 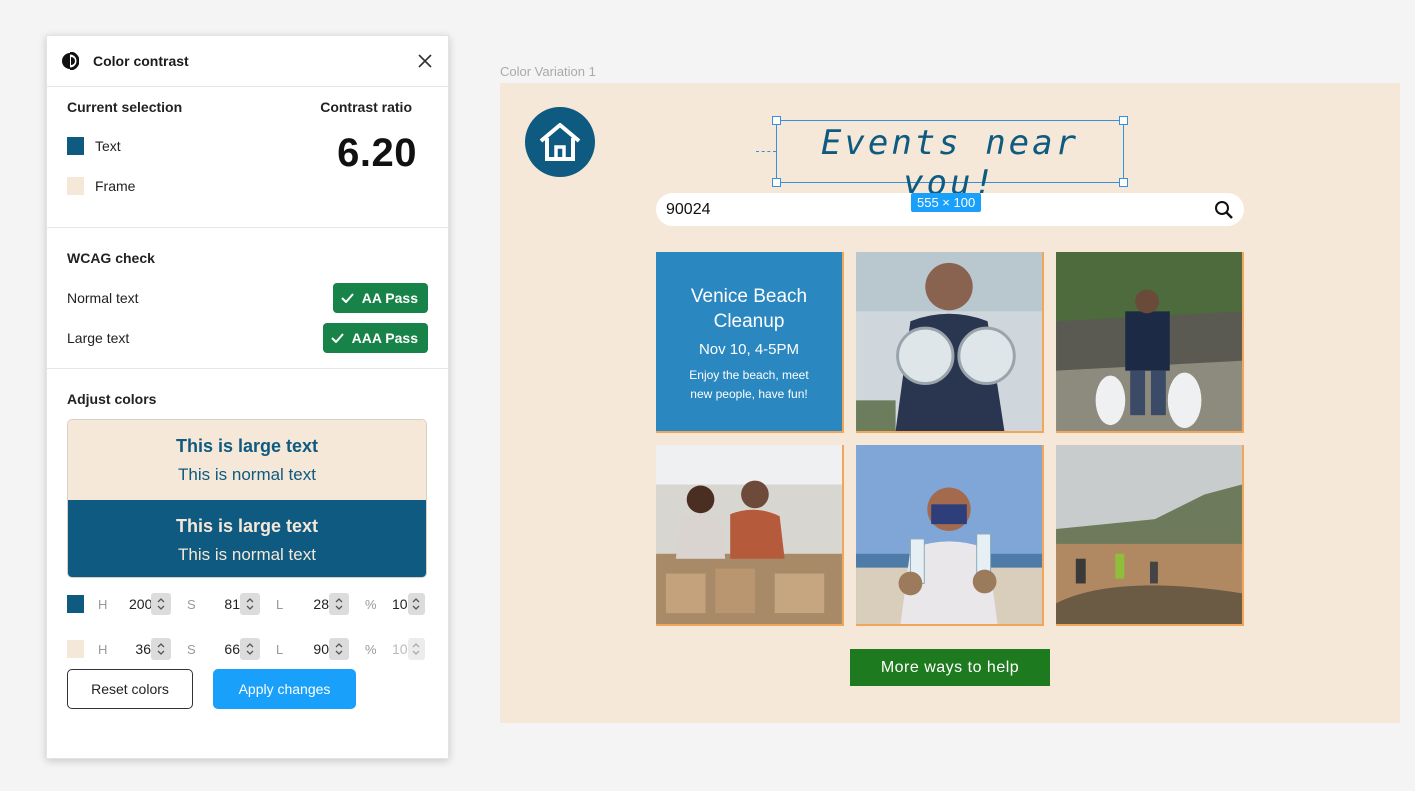 I want to click on photo-tile-bottles, so click(x=950, y=535).